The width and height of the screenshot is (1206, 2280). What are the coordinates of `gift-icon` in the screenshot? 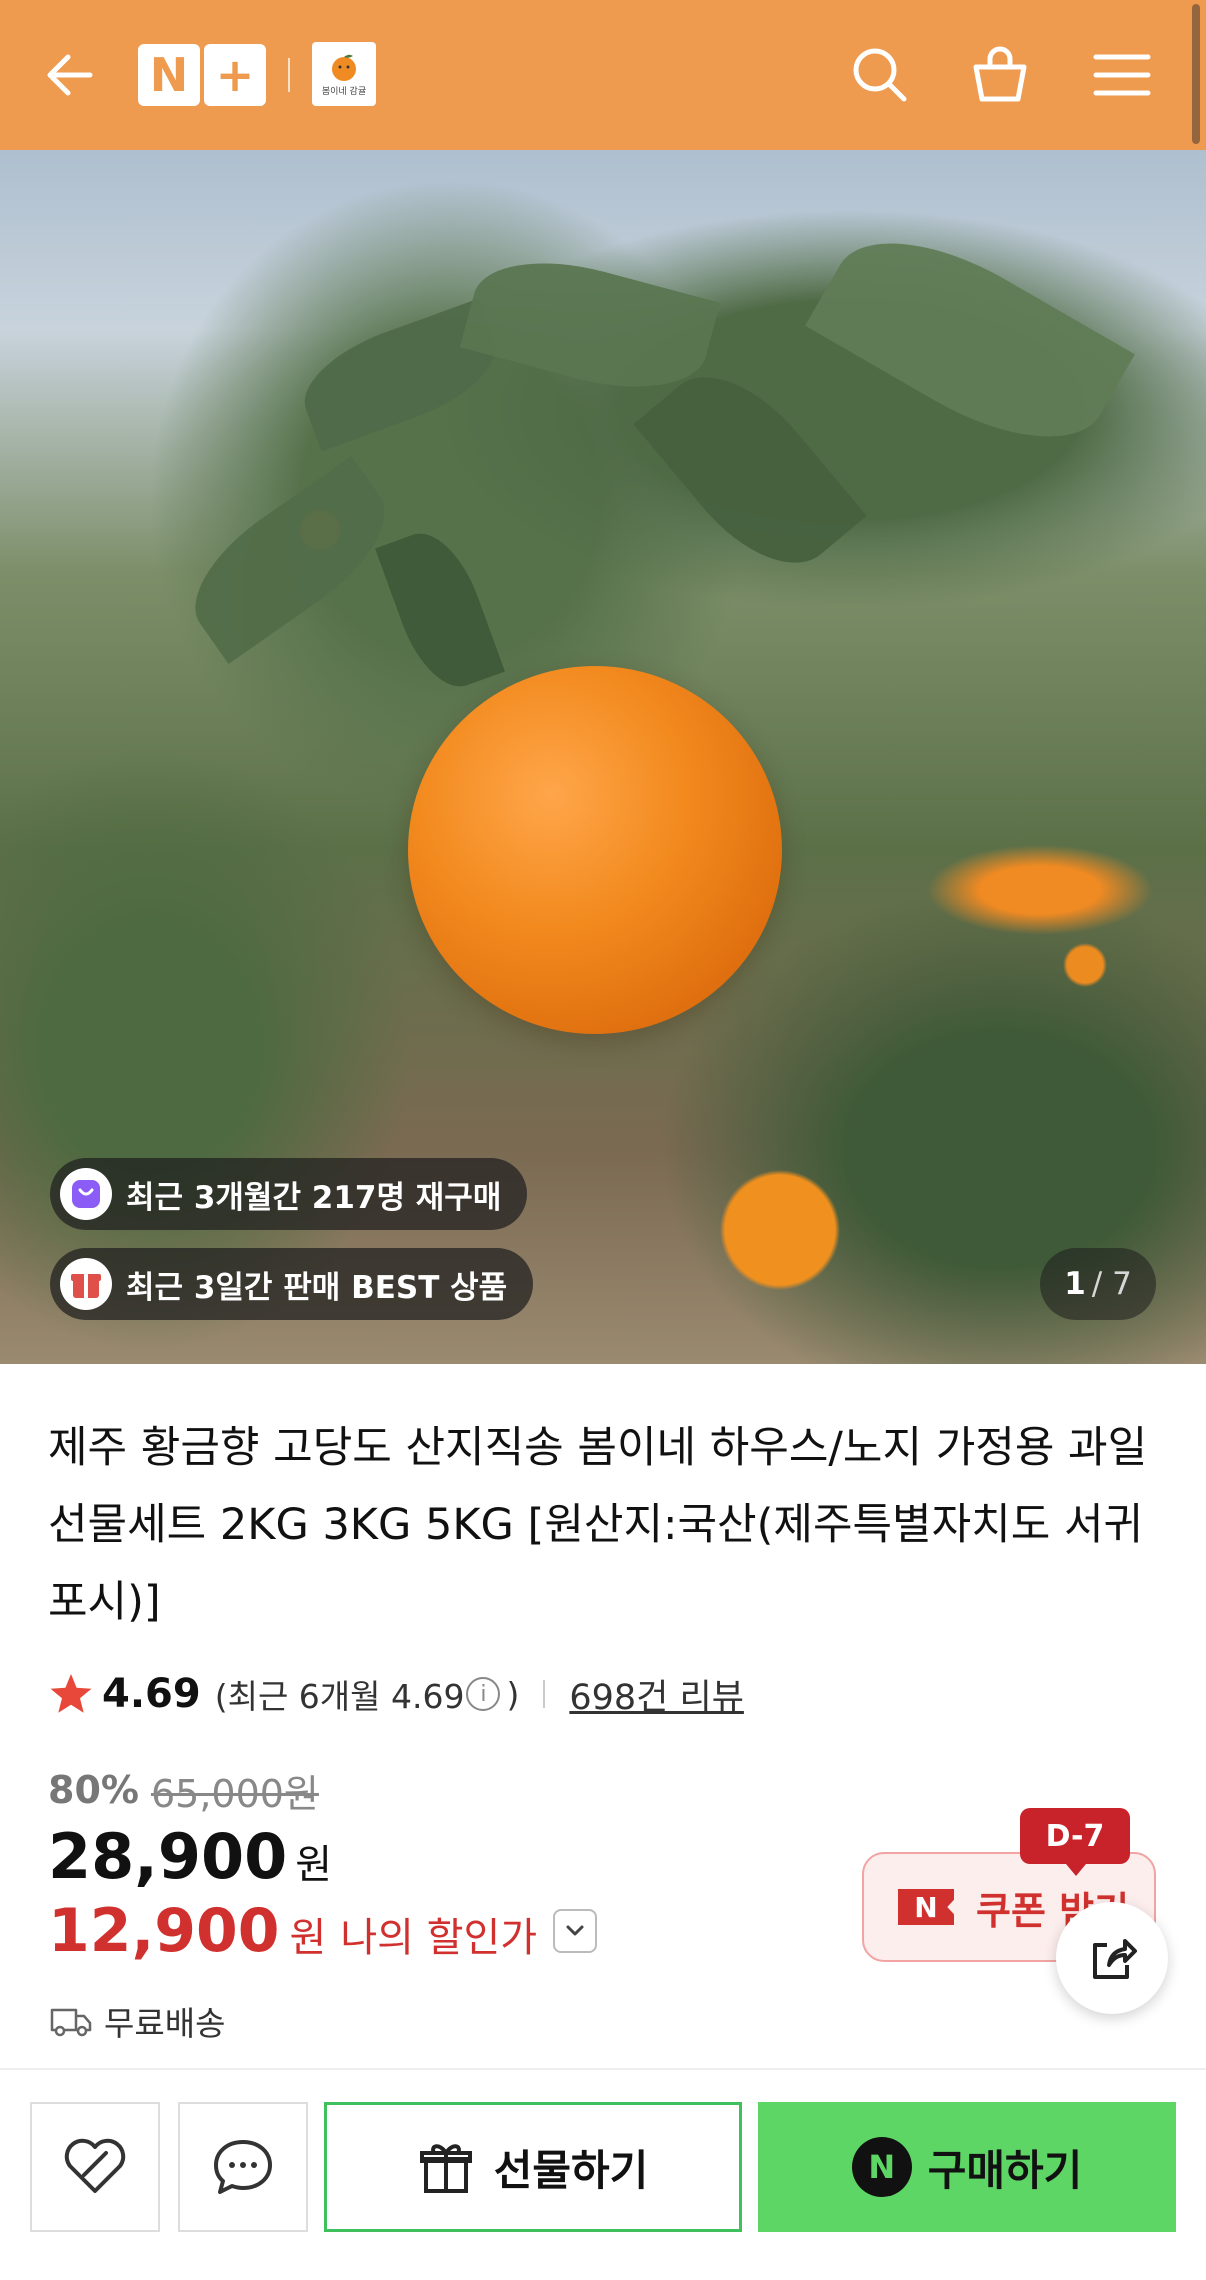 It's located at (445, 2168).